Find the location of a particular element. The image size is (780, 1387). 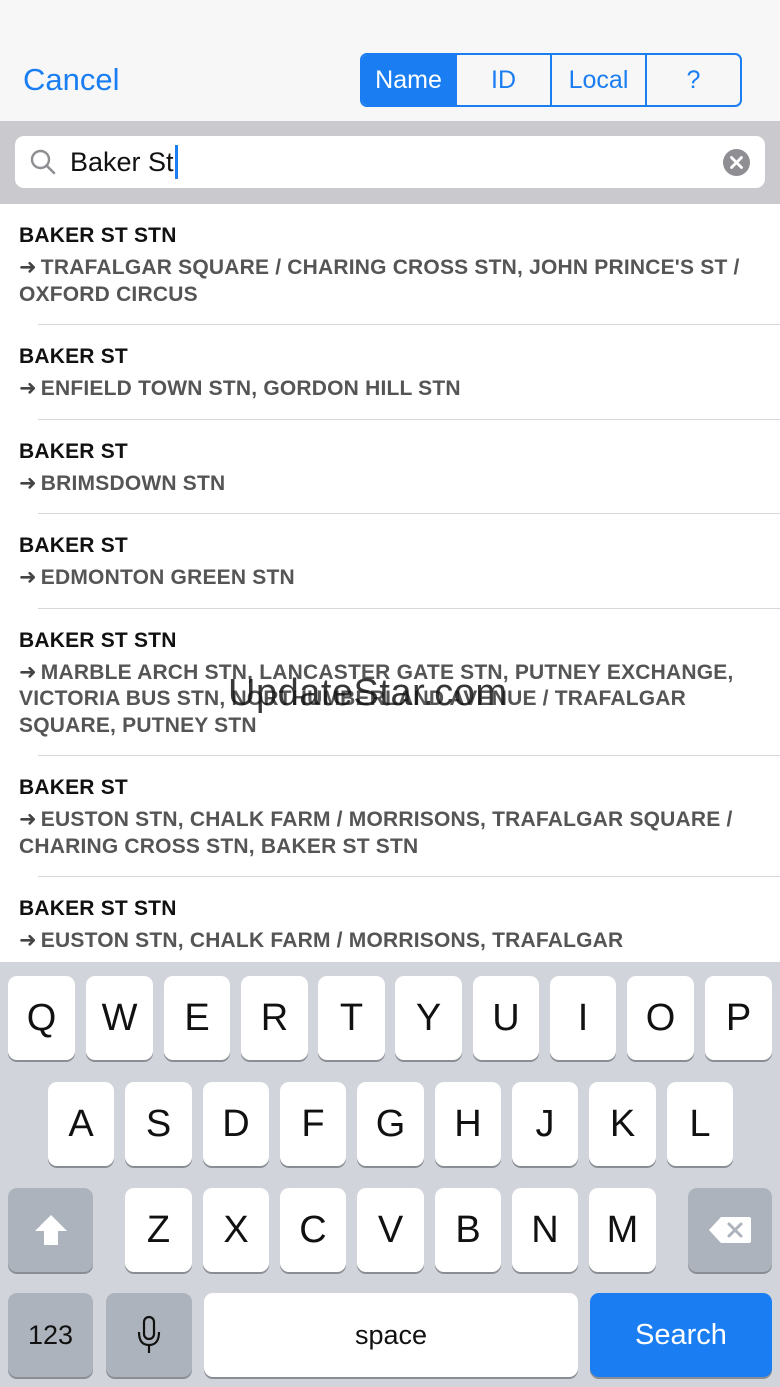

result-row: BAKER ST ➜ BRIMSDOWN STN is located at coordinates (390, 467).